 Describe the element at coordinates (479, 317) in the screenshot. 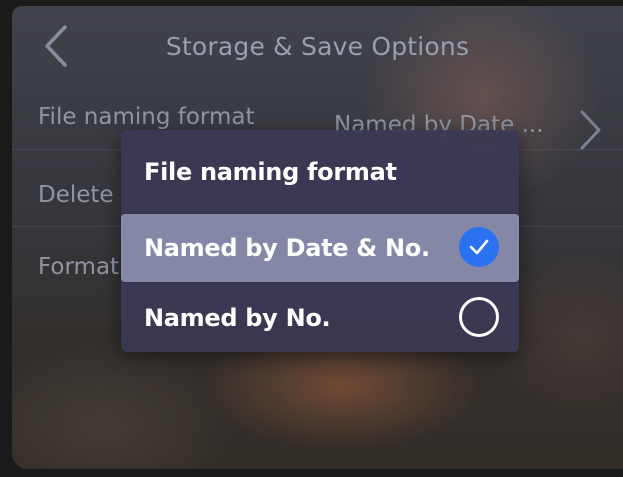

I see `radio-unchecked-icon` at that location.